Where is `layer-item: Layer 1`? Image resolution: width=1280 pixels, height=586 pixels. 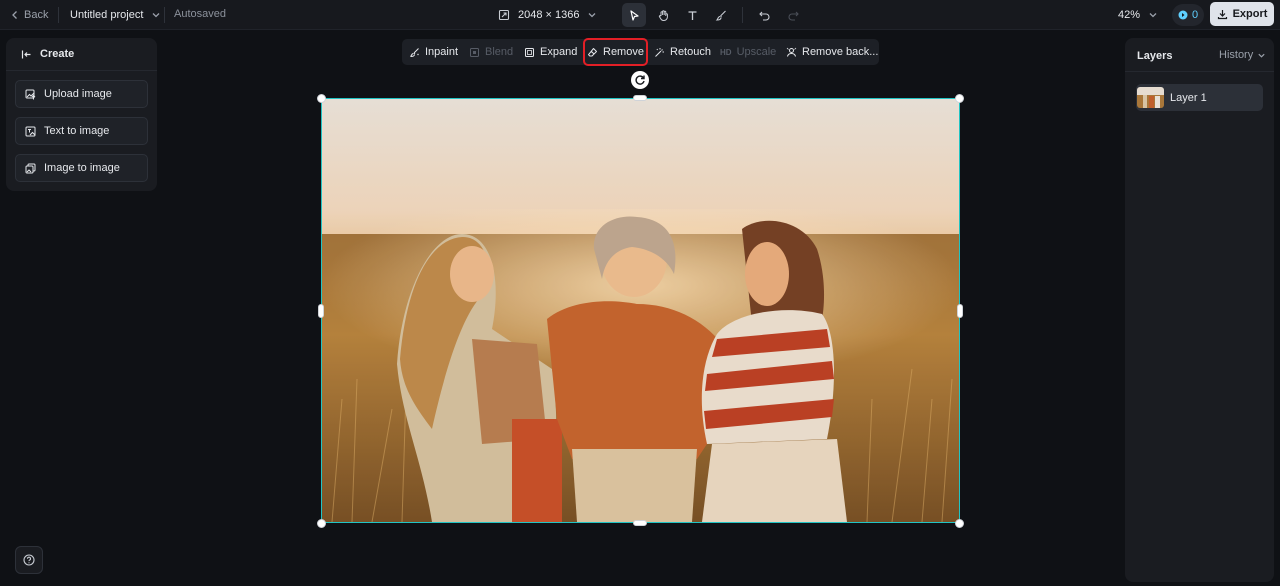
layer-item: Layer 1 is located at coordinates (1199, 97).